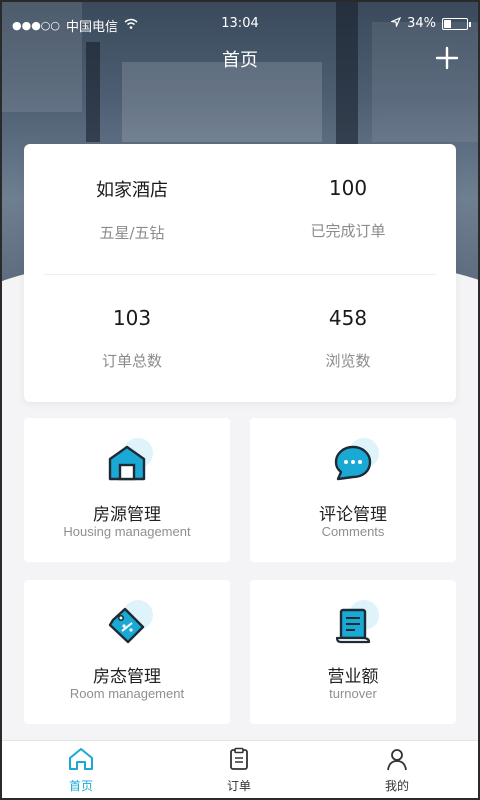 Image resolution: width=480 pixels, height=800 pixels. What do you see at coordinates (132, 233) in the screenshot?
I see `hotel-rating: 五星/五钻` at bounding box center [132, 233].